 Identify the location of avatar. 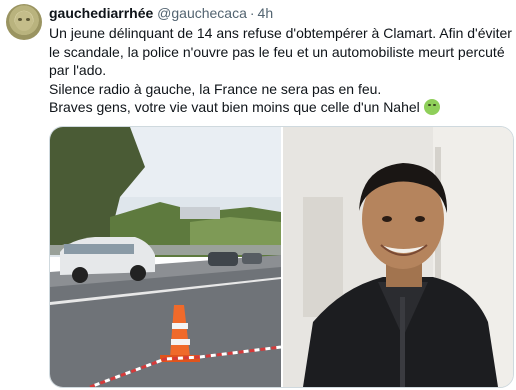
(24, 22).